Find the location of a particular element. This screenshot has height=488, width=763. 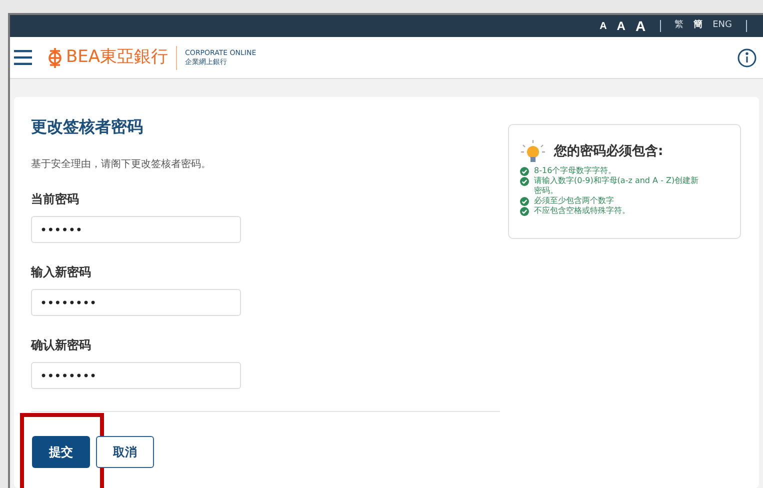

rule-text: 请输入数字(0-9)和字母(a-z and A - Z)创建新密码。 is located at coordinates (616, 186).